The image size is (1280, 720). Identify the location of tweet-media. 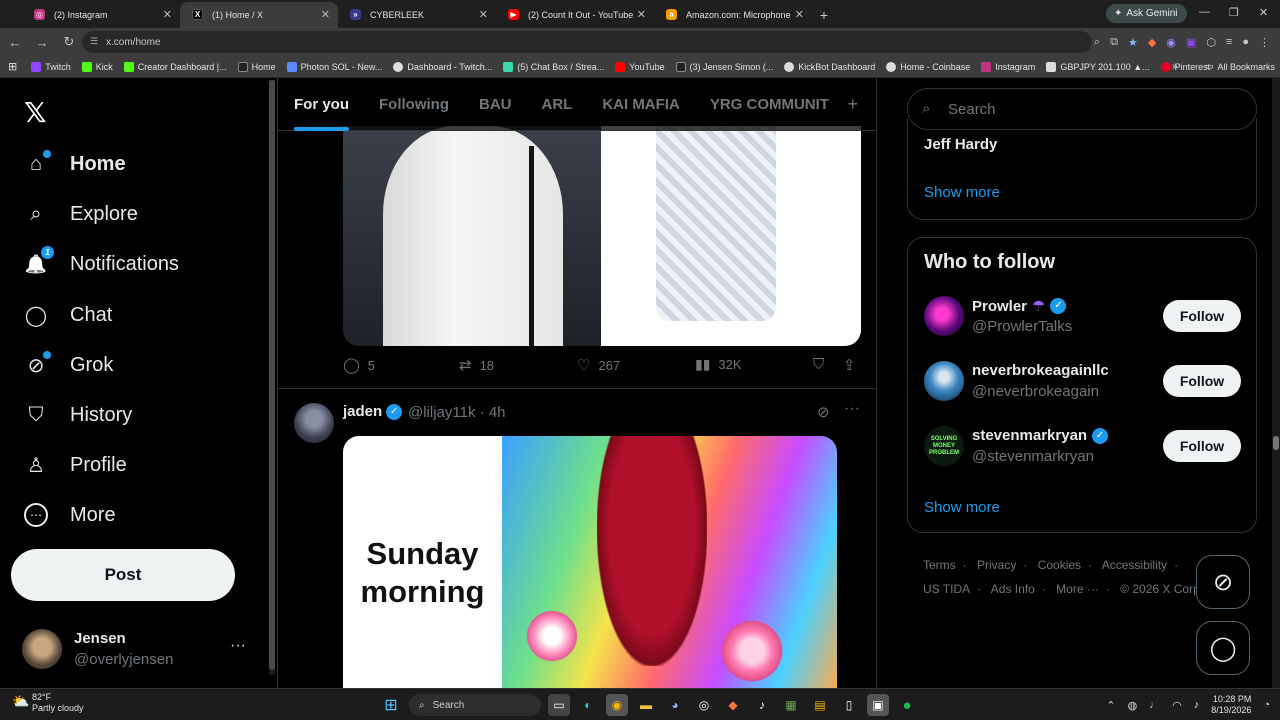
(602, 236).